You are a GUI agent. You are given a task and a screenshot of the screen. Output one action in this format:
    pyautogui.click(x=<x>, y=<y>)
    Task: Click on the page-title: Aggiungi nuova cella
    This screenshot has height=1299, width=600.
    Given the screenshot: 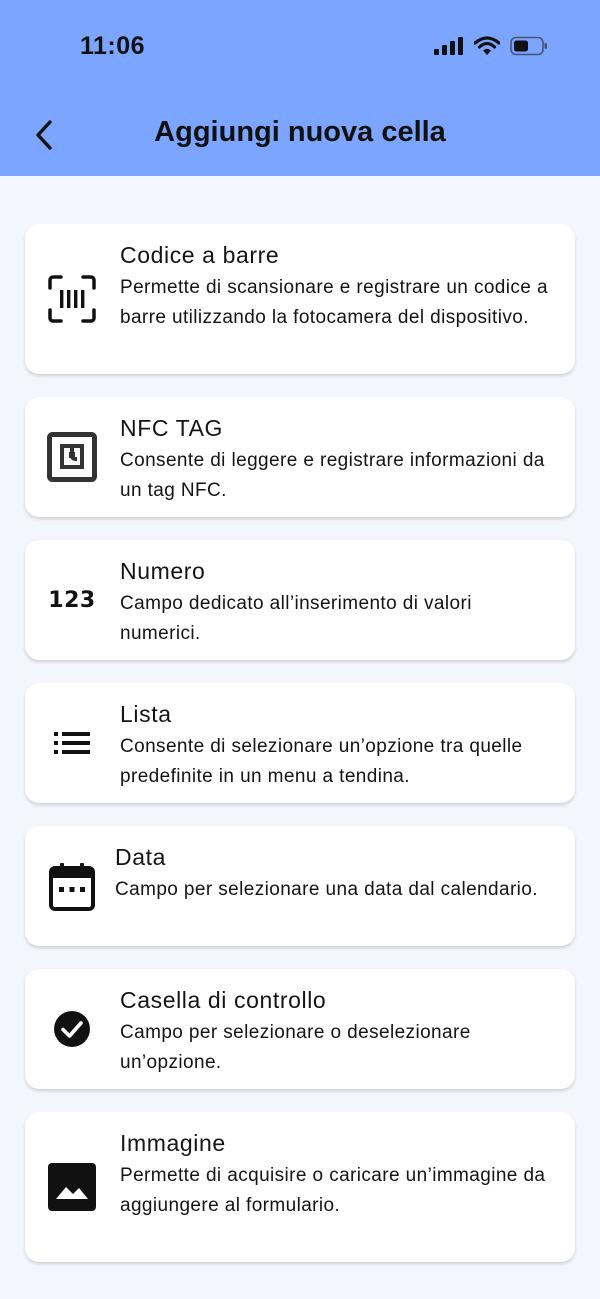 What is the action you would take?
    pyautogui.click(x=300, y=132)
    